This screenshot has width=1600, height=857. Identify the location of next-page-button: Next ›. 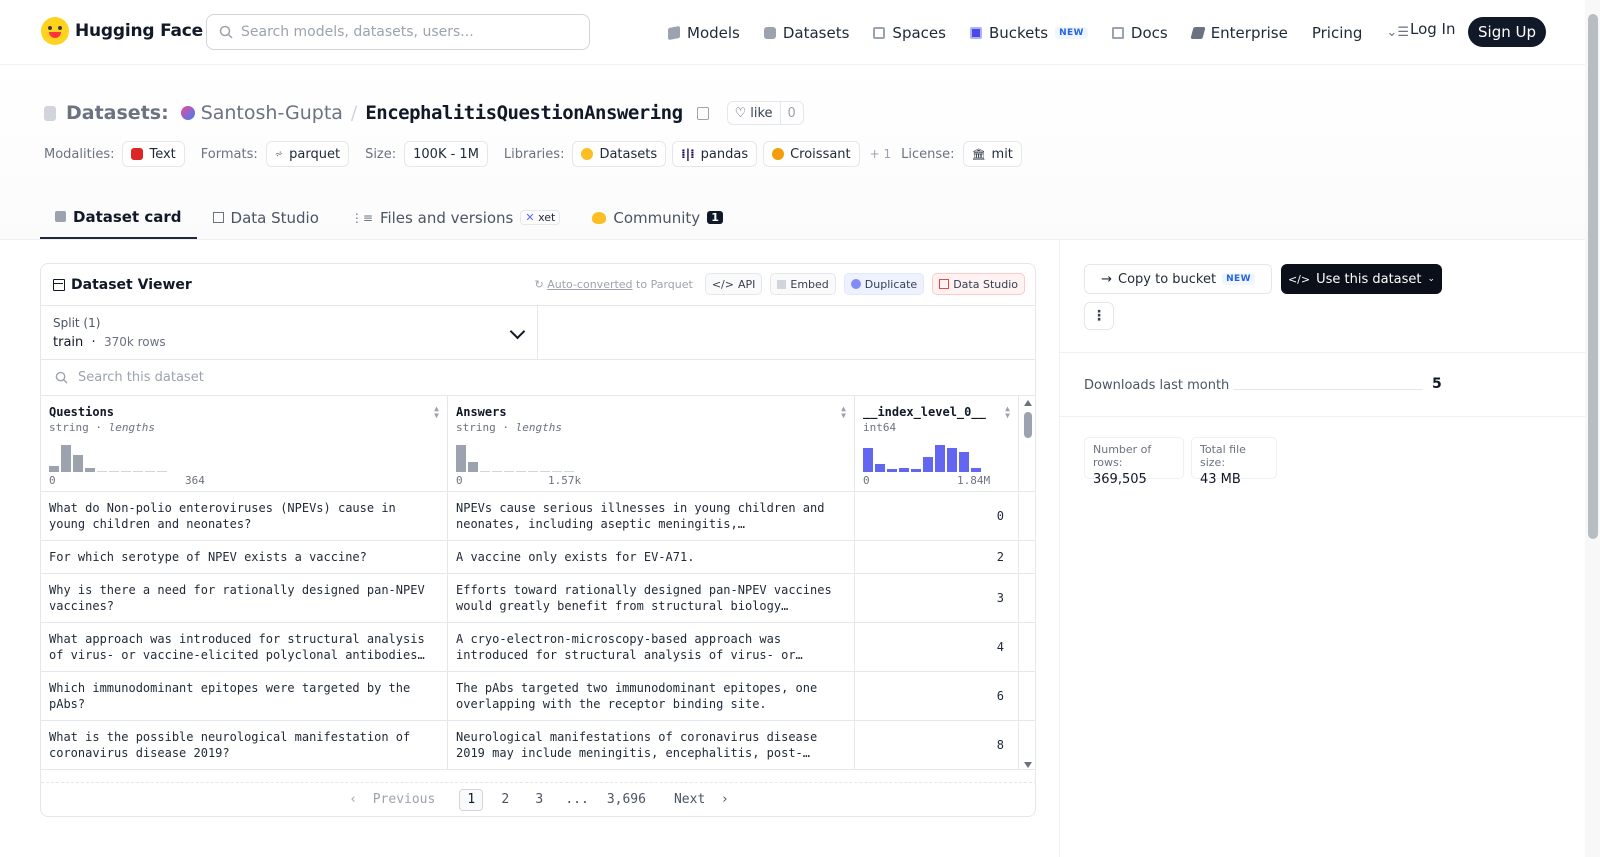
(701, 800).